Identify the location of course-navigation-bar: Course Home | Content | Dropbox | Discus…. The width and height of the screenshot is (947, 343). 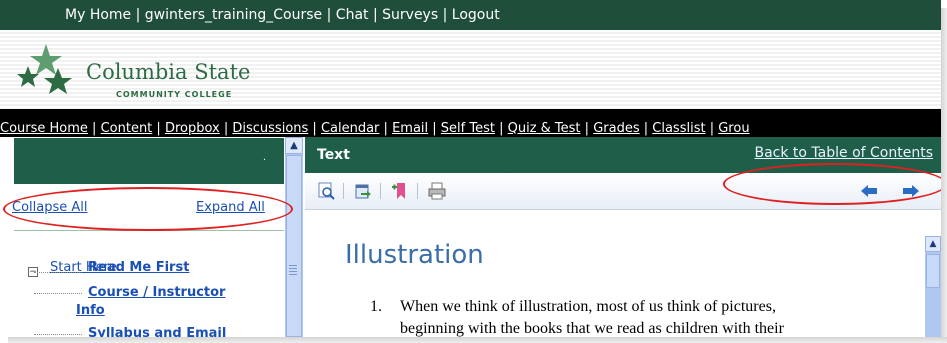
(470, 123).